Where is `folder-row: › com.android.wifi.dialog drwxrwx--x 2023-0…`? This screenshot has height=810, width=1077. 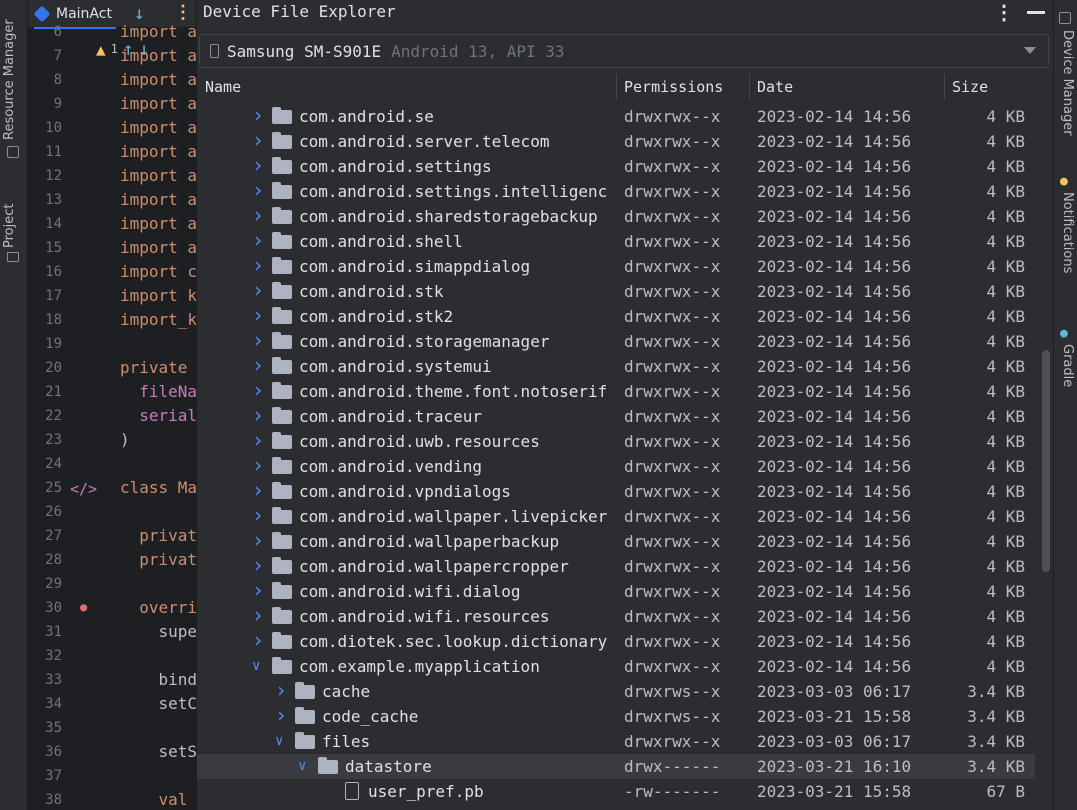 folder-row: › com.android.wifi.dialog drwxrwx--x 2023-0… is located at coordinates (616, 591).